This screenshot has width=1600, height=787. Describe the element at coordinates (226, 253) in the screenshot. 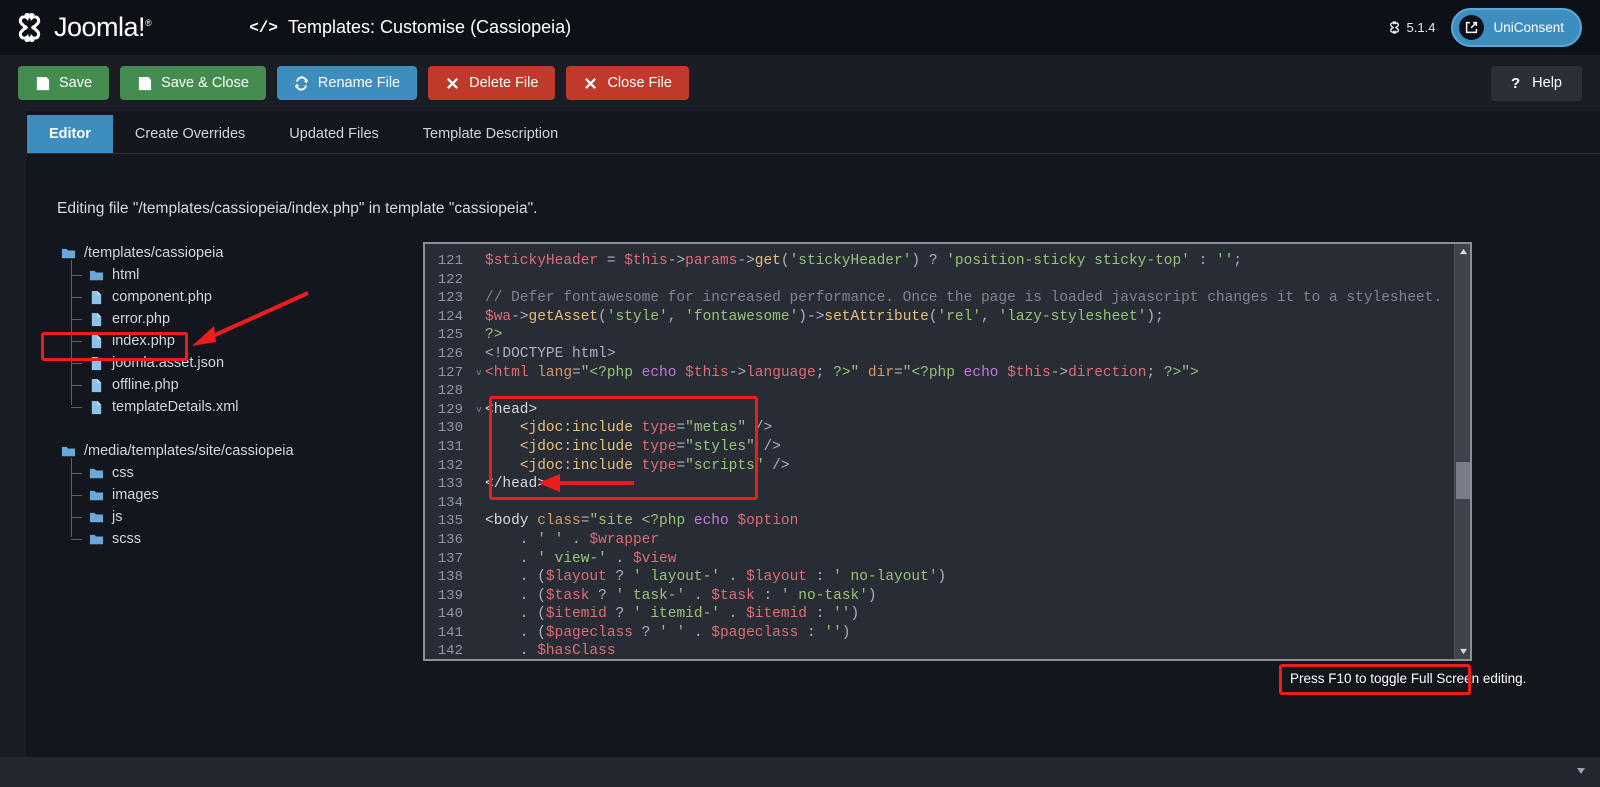

I see `tree-root-templates-cassiopeia: /templates/cassiopeia` at that location.